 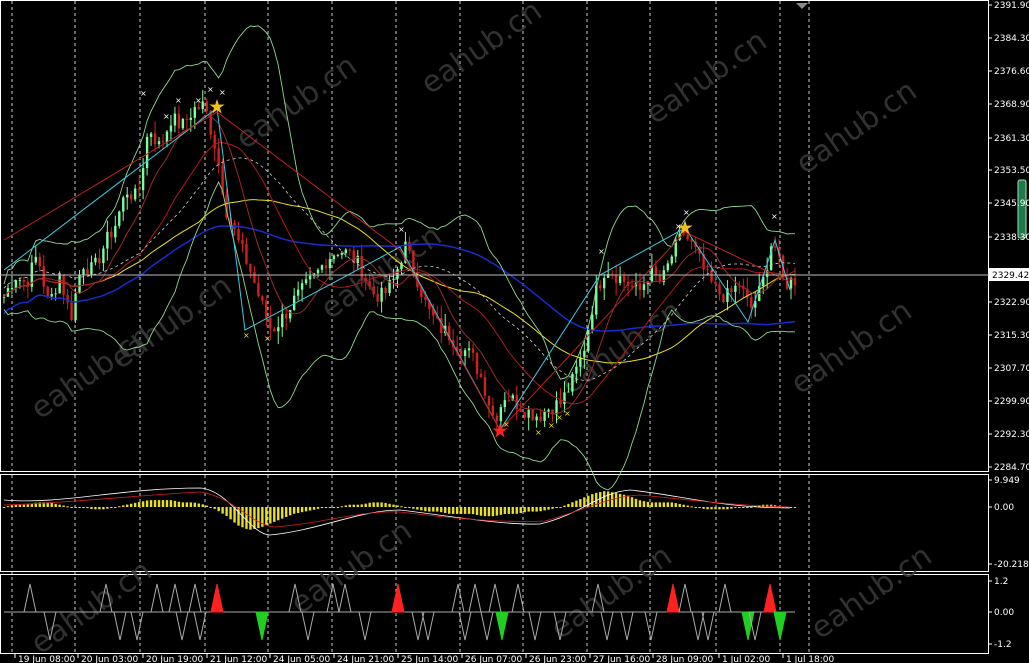 What do you see at coordinates (494, 523) in the screenshot?
I see `macd-panel` at bounding box center [494, 523].